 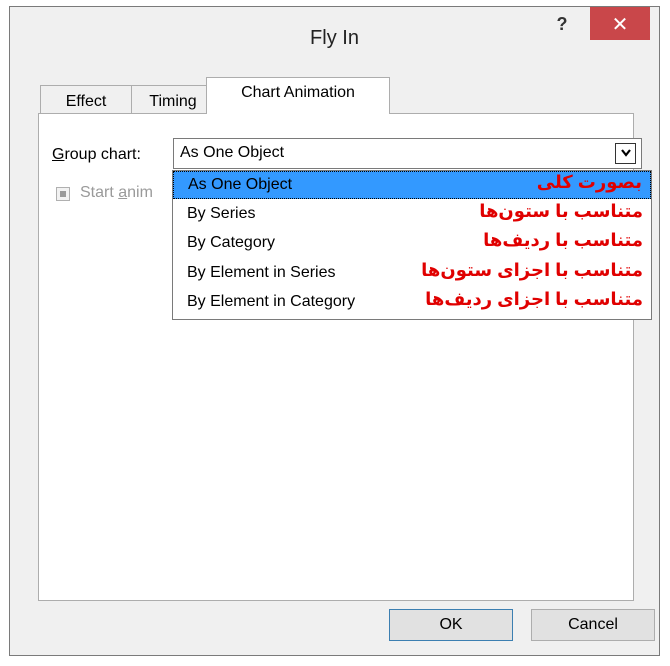 I want to click on option-label: By Series, so click(x=221, y=213).